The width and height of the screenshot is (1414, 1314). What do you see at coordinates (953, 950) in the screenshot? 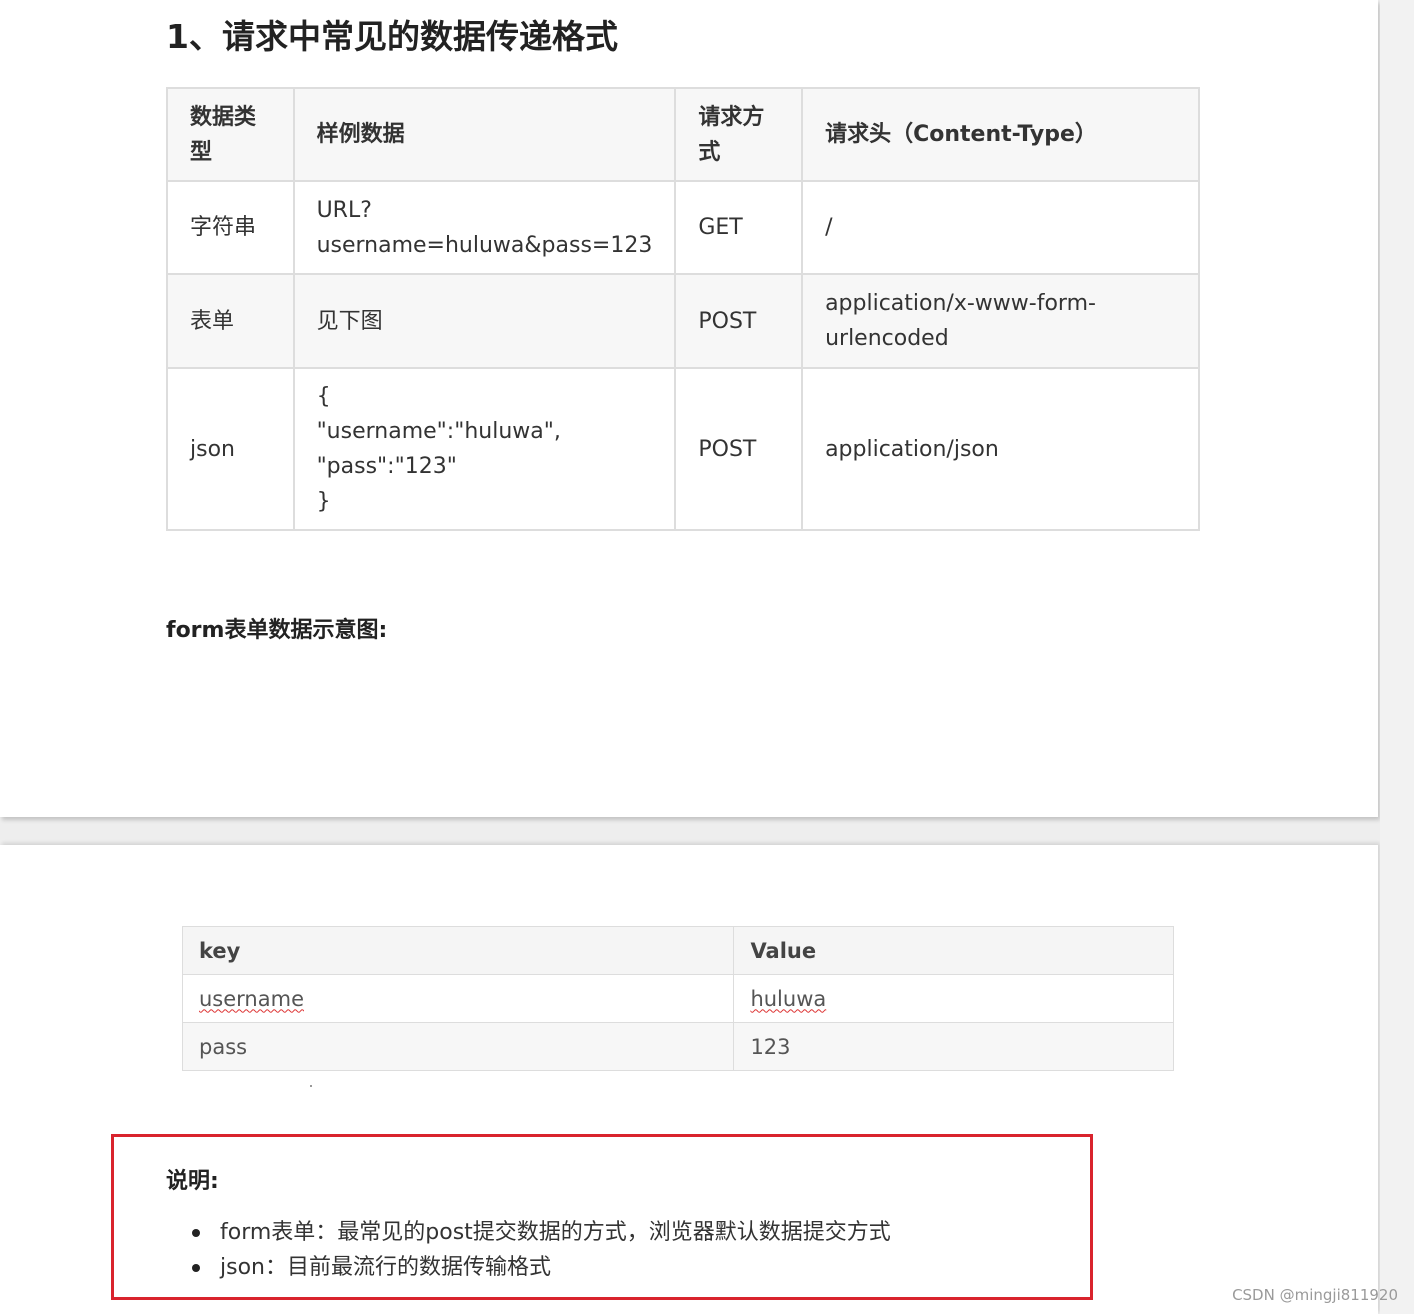
I see `kv-header-value: Value` at bounding box center [953, 950].